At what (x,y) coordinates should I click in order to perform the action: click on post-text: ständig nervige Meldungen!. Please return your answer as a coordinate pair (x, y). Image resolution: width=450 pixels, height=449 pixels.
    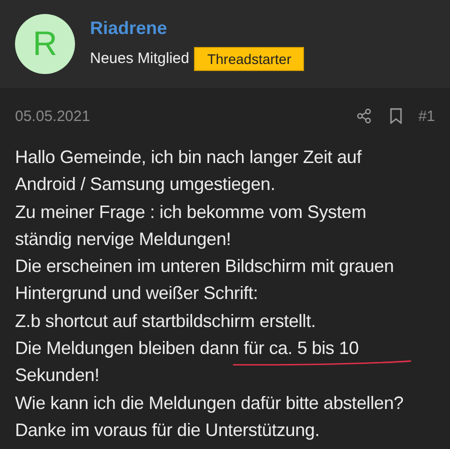
    Looking at the image, I should click on (123, 239).